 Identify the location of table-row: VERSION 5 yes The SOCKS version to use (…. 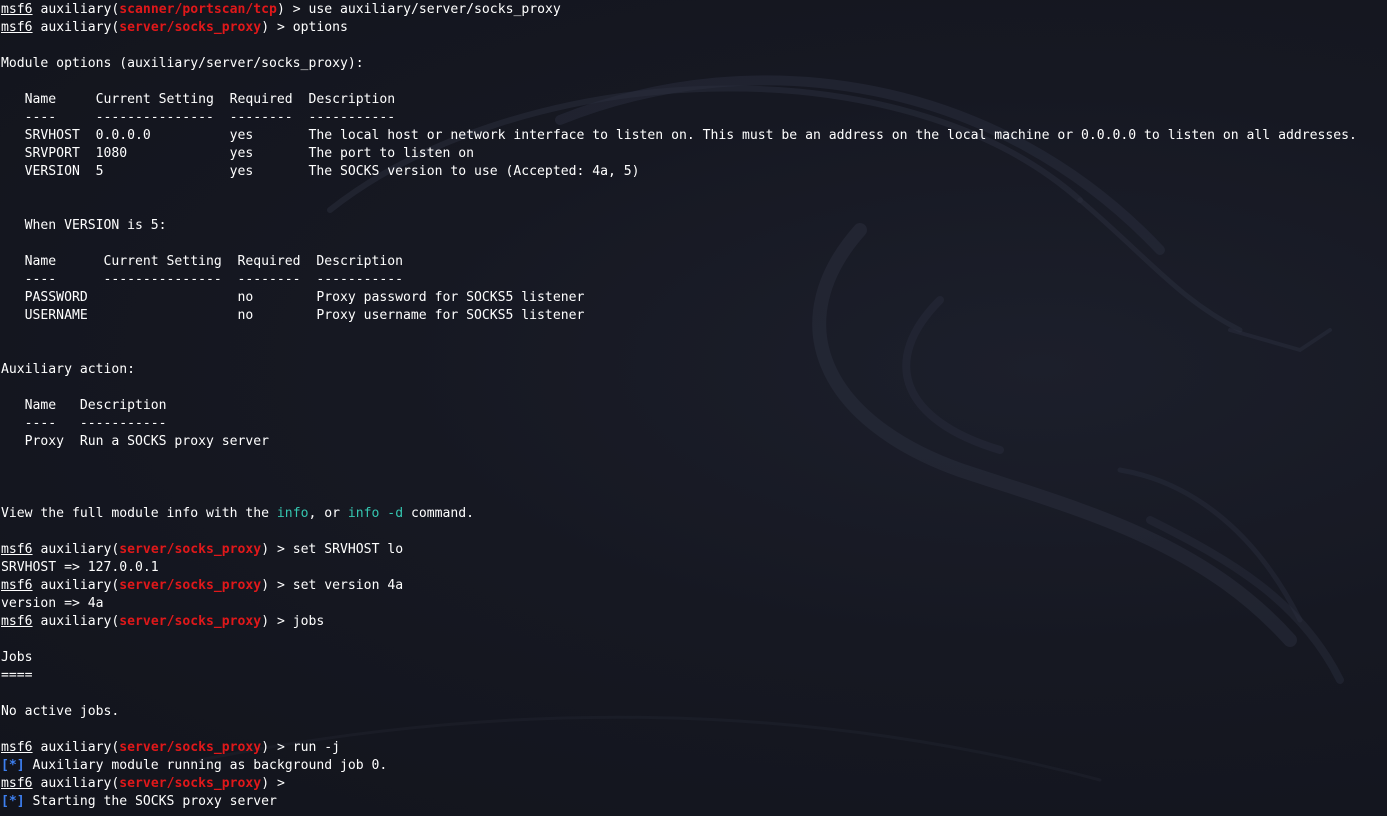
(320, 171).